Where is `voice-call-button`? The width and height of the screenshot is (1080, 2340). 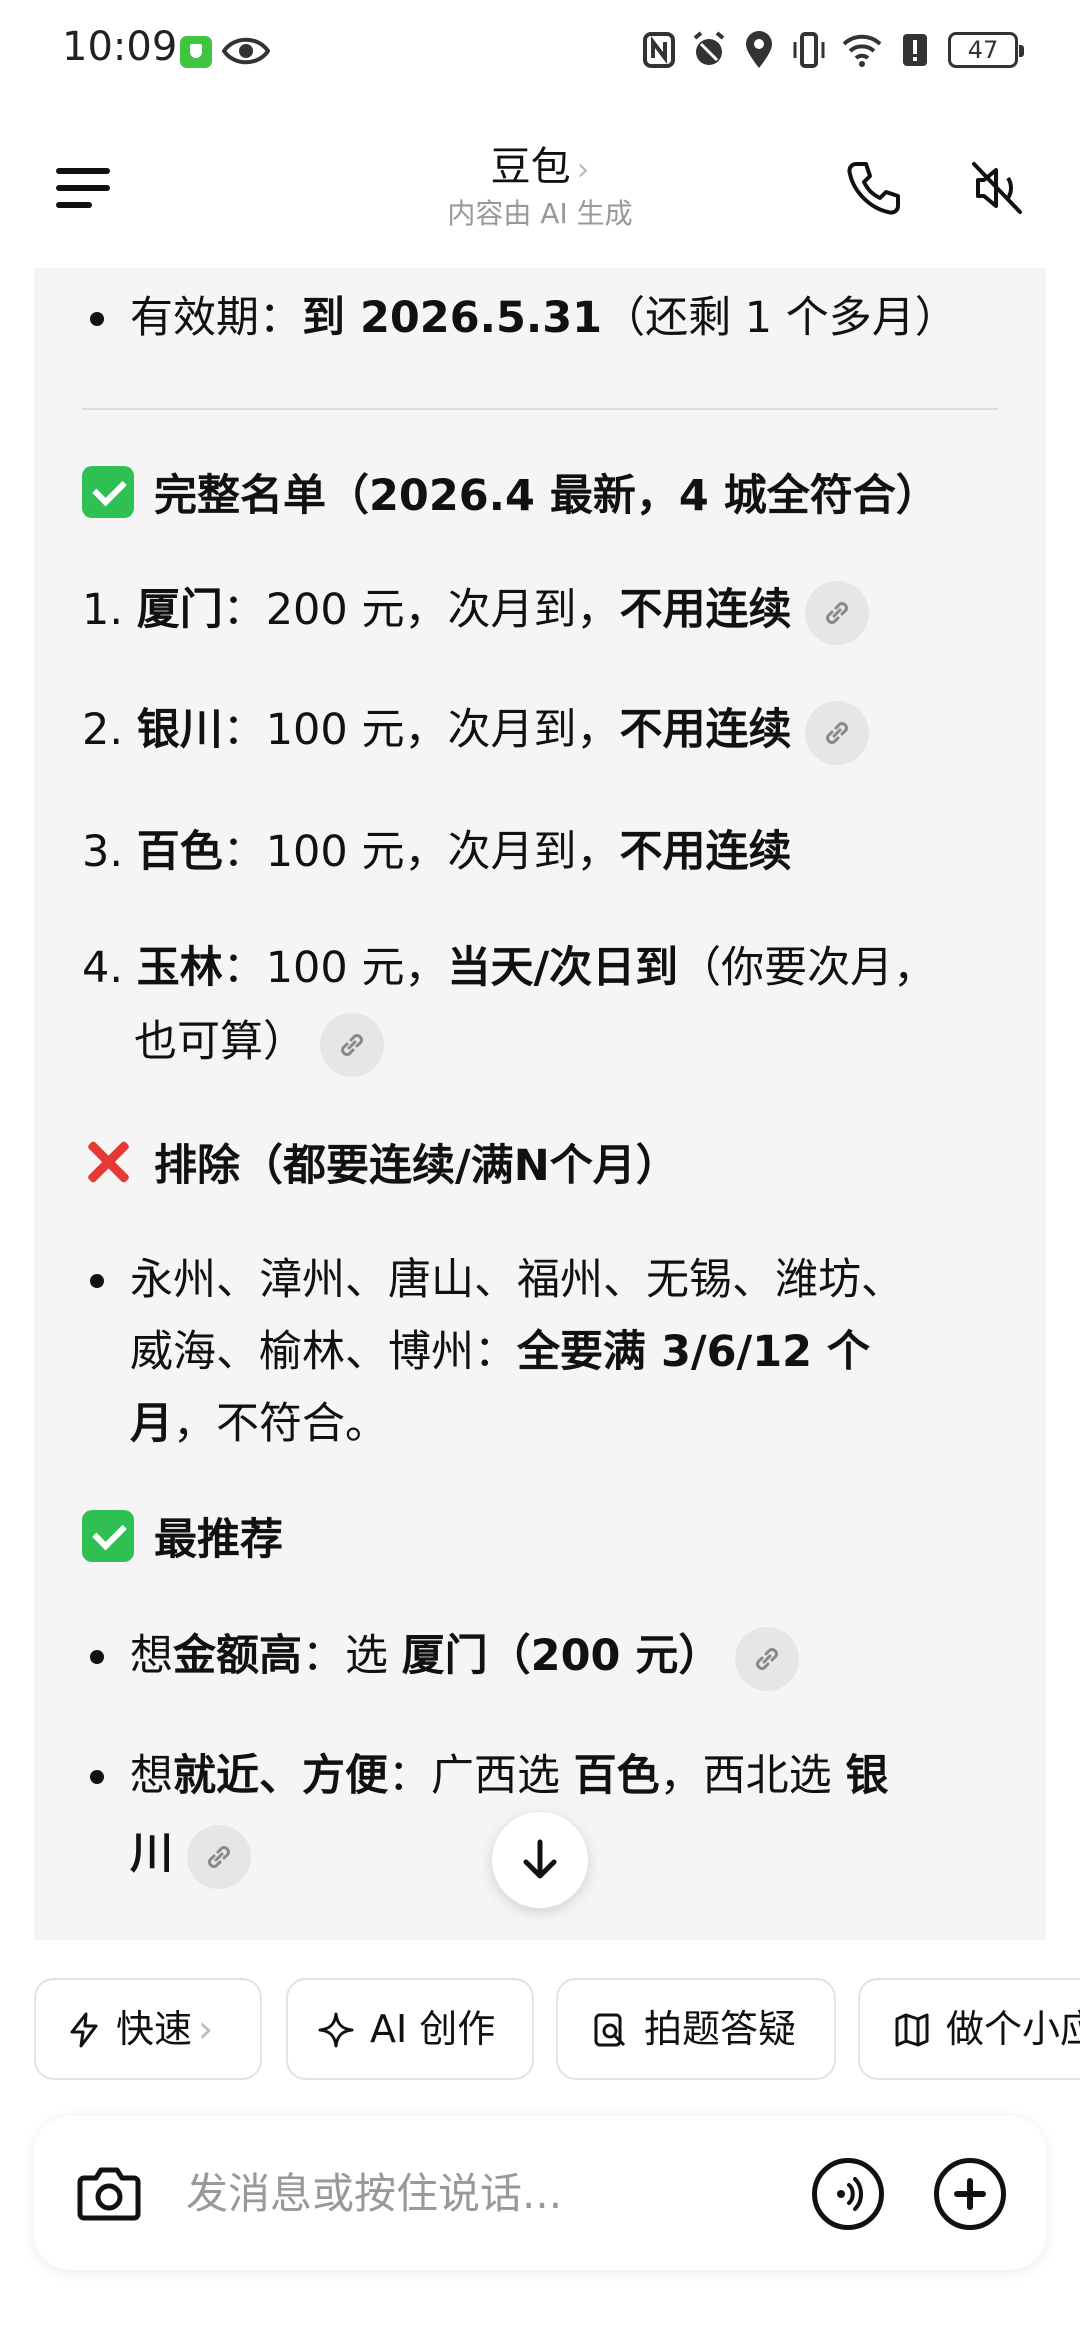
voice-call-button is located at coordinates (848, 2194).